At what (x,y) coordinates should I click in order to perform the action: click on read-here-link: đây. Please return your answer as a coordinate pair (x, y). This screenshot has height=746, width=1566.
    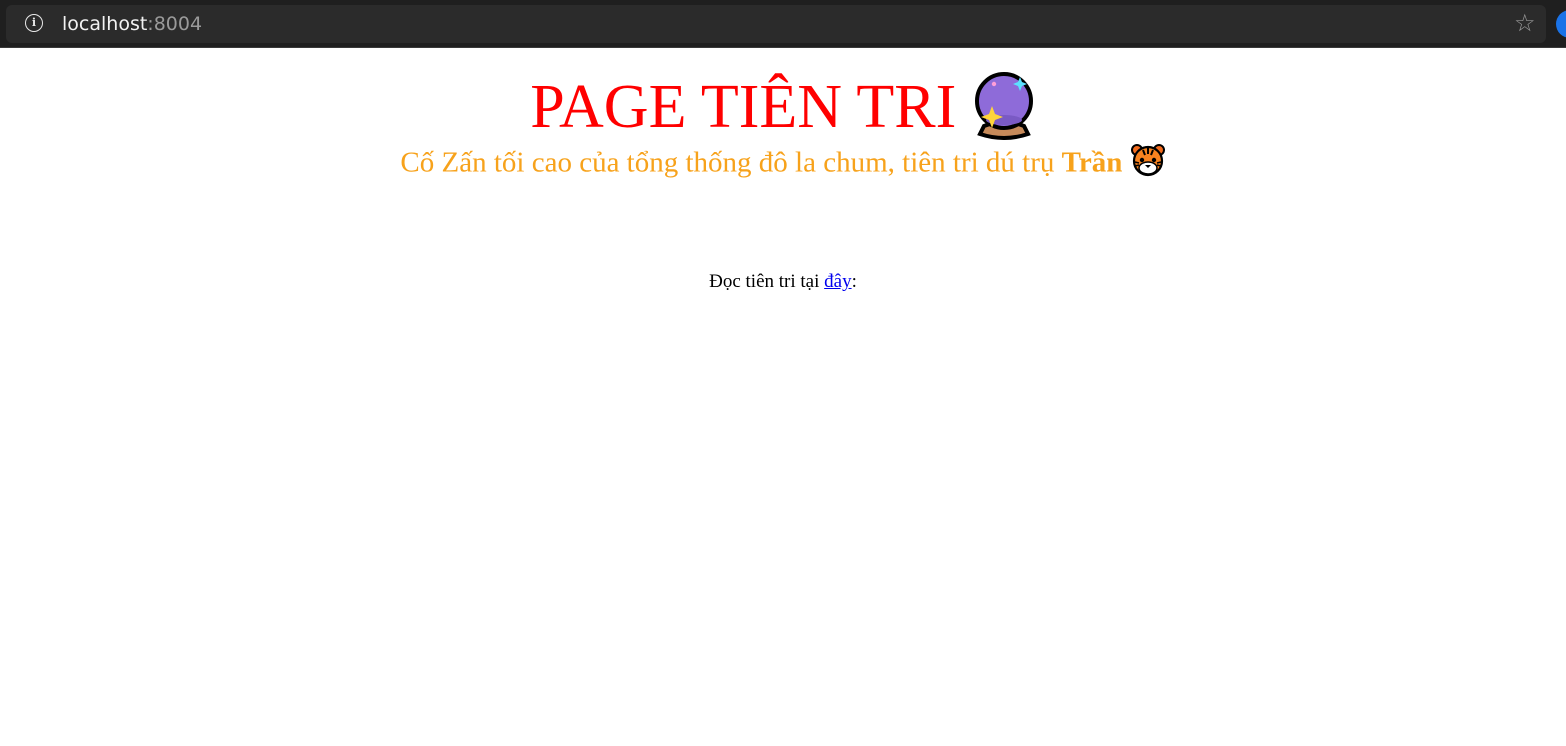
    Looking at the image, I should click on (837, 281).